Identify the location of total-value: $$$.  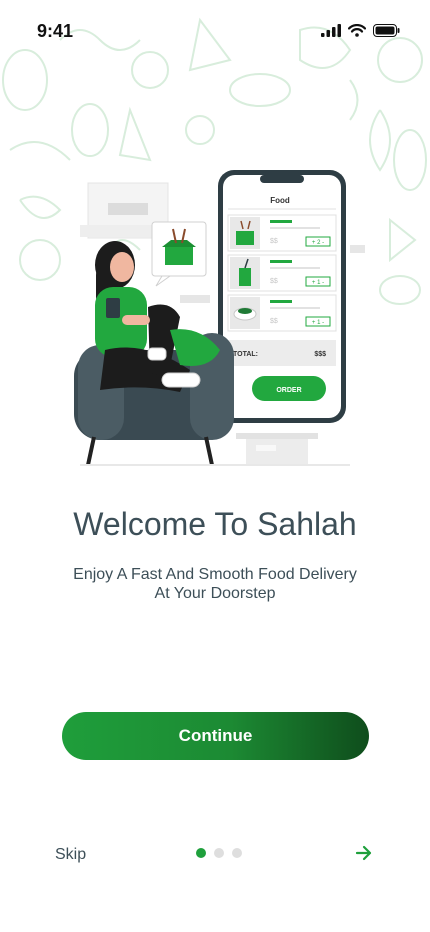
(320, 354).